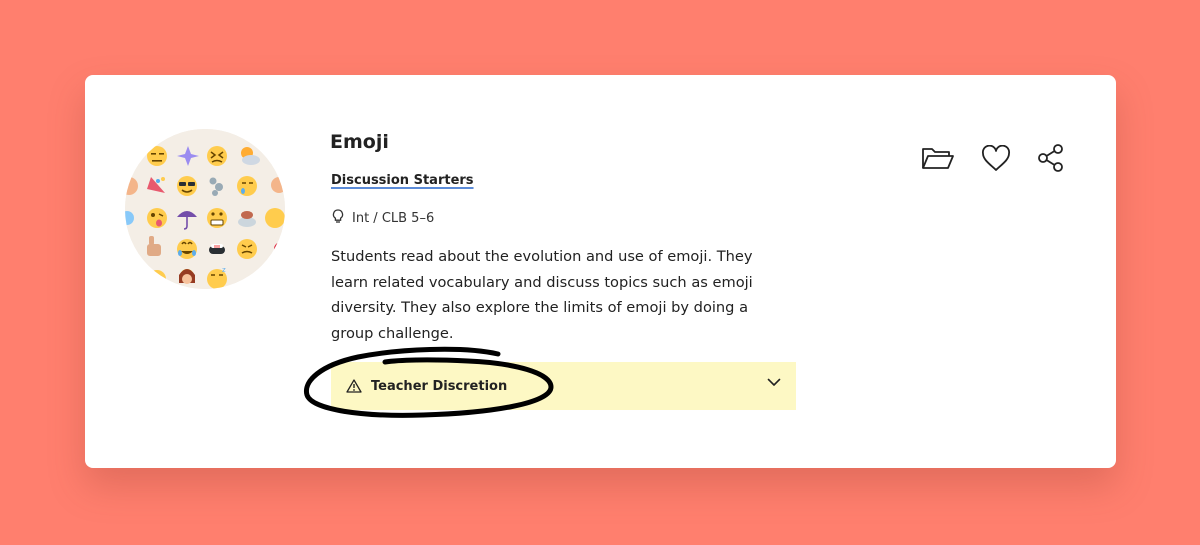 Image resolution: width=1200 pixels, height=545 pixels. Describe the element at coordinates (338, 218) in the screenshot. I see `lightbulb-icon` at that location.